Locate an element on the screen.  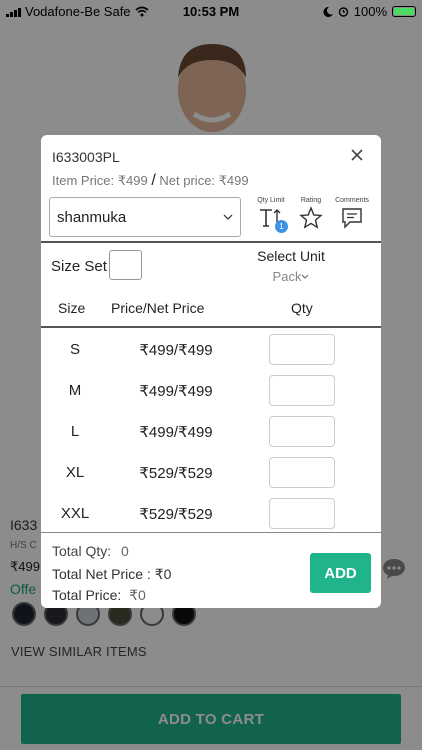
select-unit-label: Select Unit is located at coordinates (291, 256).